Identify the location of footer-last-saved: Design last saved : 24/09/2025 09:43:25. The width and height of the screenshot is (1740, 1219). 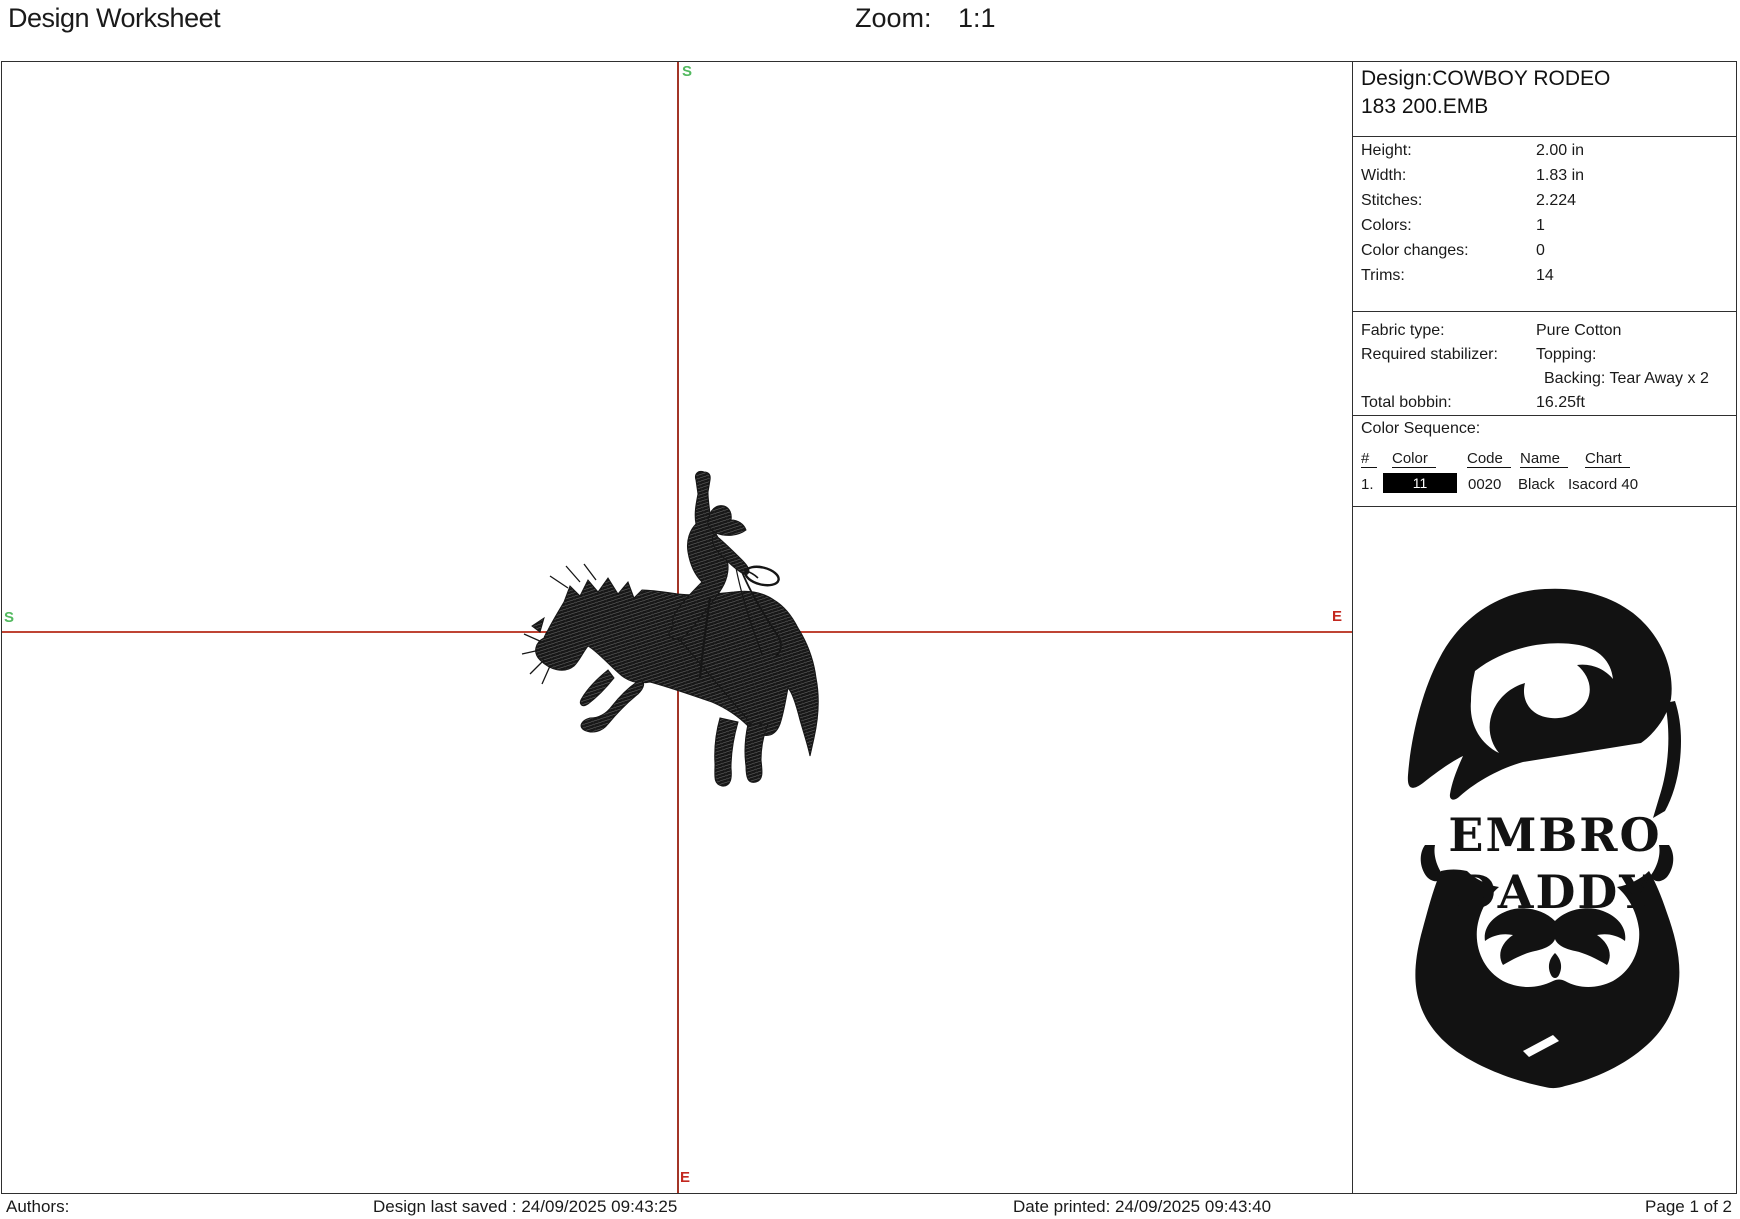
(525, 1206).